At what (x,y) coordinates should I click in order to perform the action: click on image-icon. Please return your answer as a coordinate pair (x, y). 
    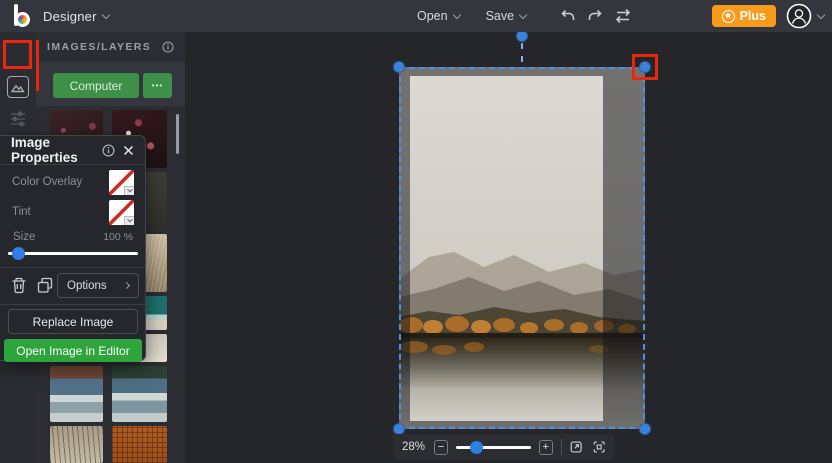
    Looking at the image, I should click on (17, 88).